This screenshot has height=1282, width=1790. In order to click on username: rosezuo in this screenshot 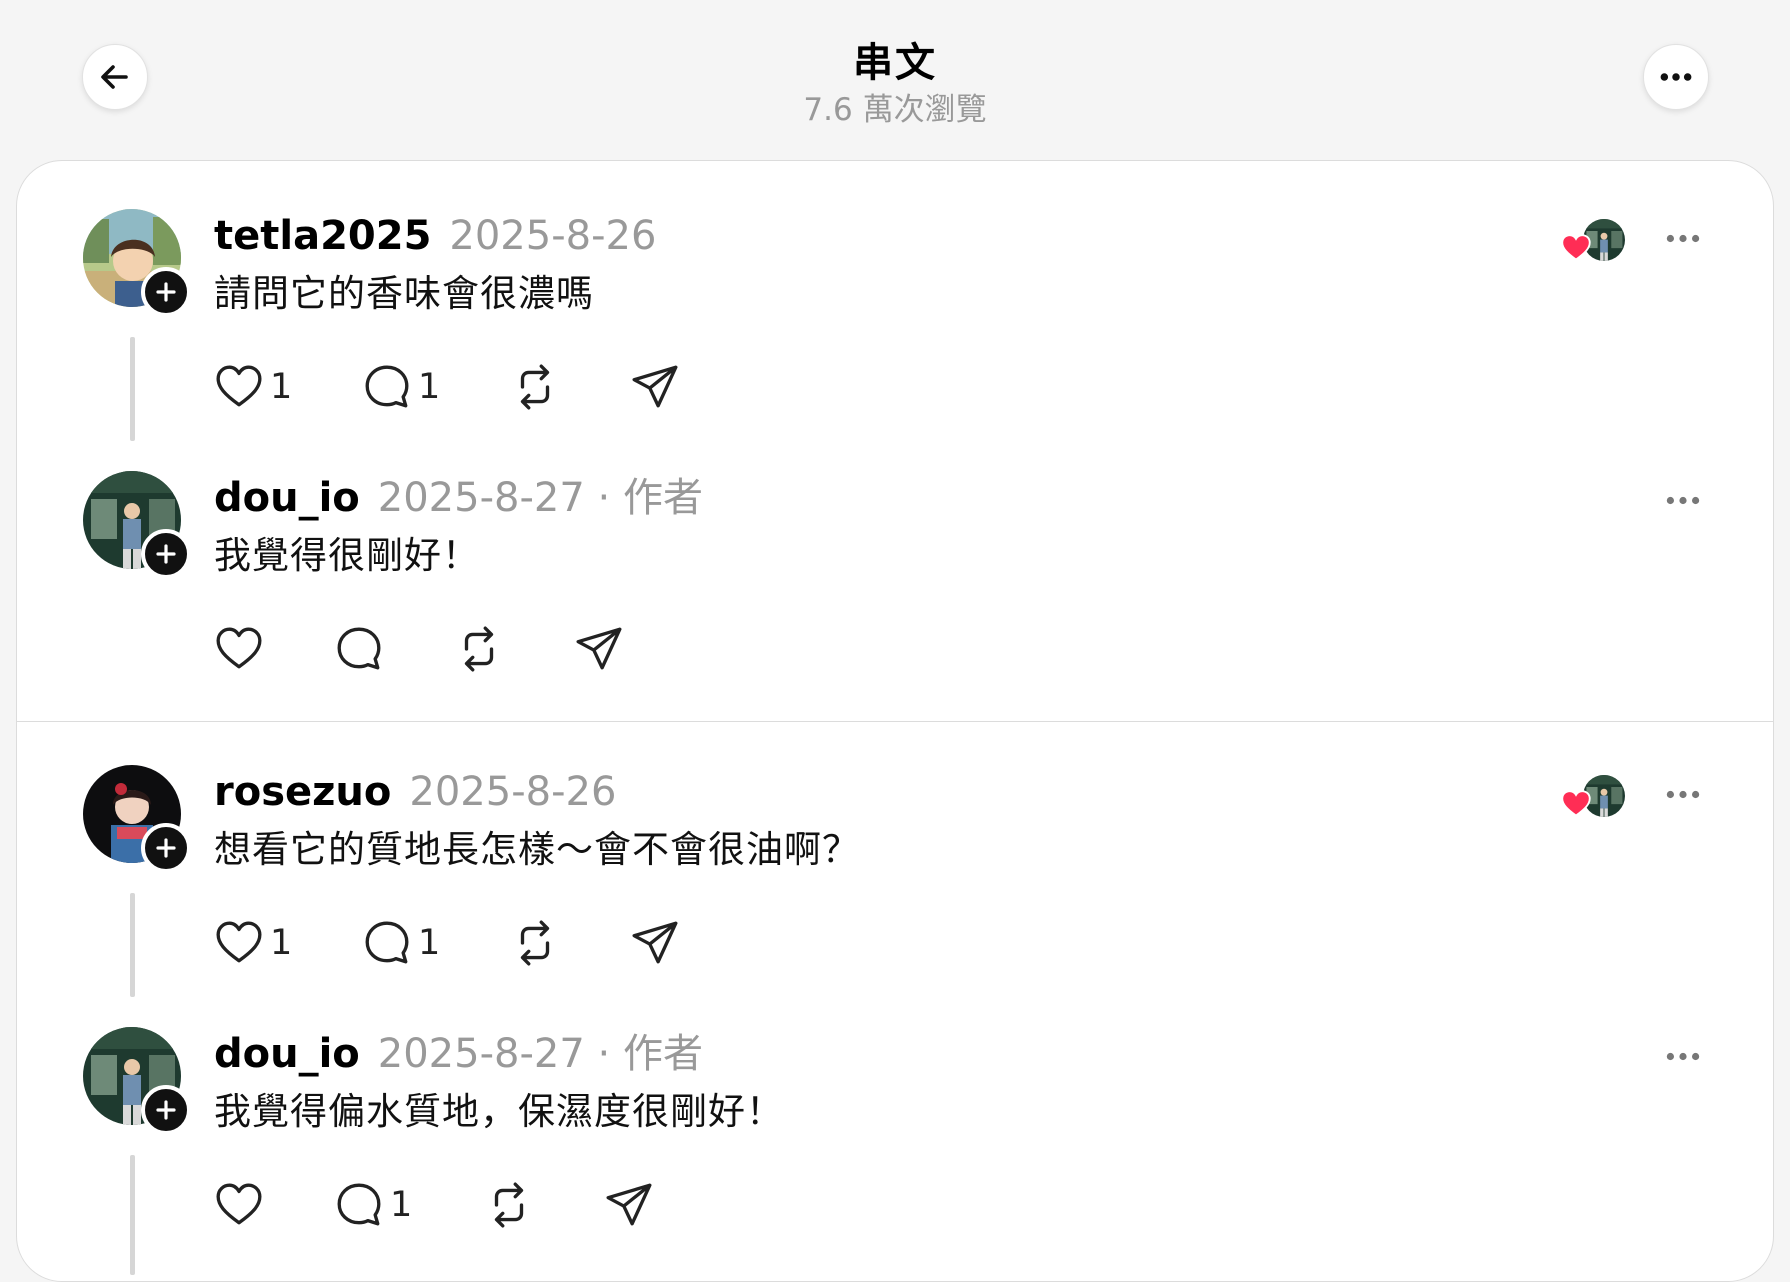, I will do `click(302, 792)`.